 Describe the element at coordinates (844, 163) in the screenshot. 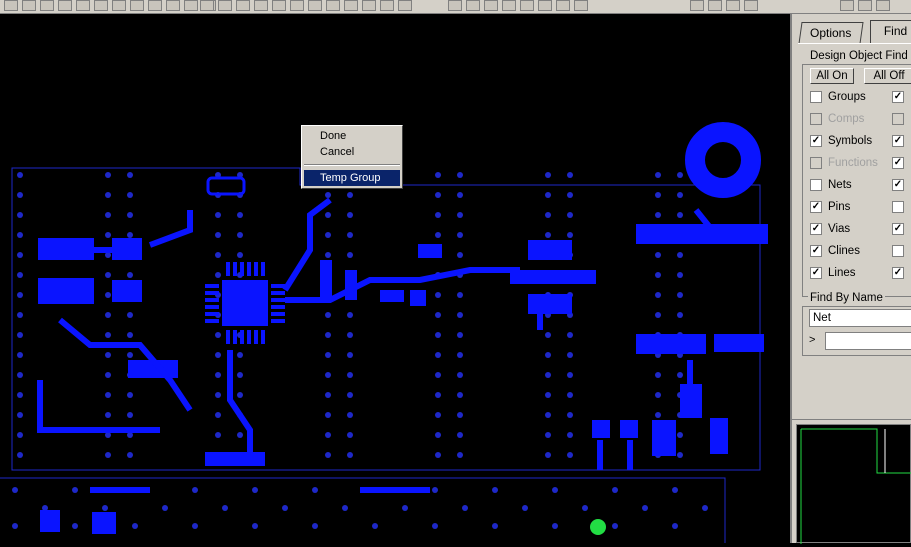

I see `filter-functions: Functions` at that location.